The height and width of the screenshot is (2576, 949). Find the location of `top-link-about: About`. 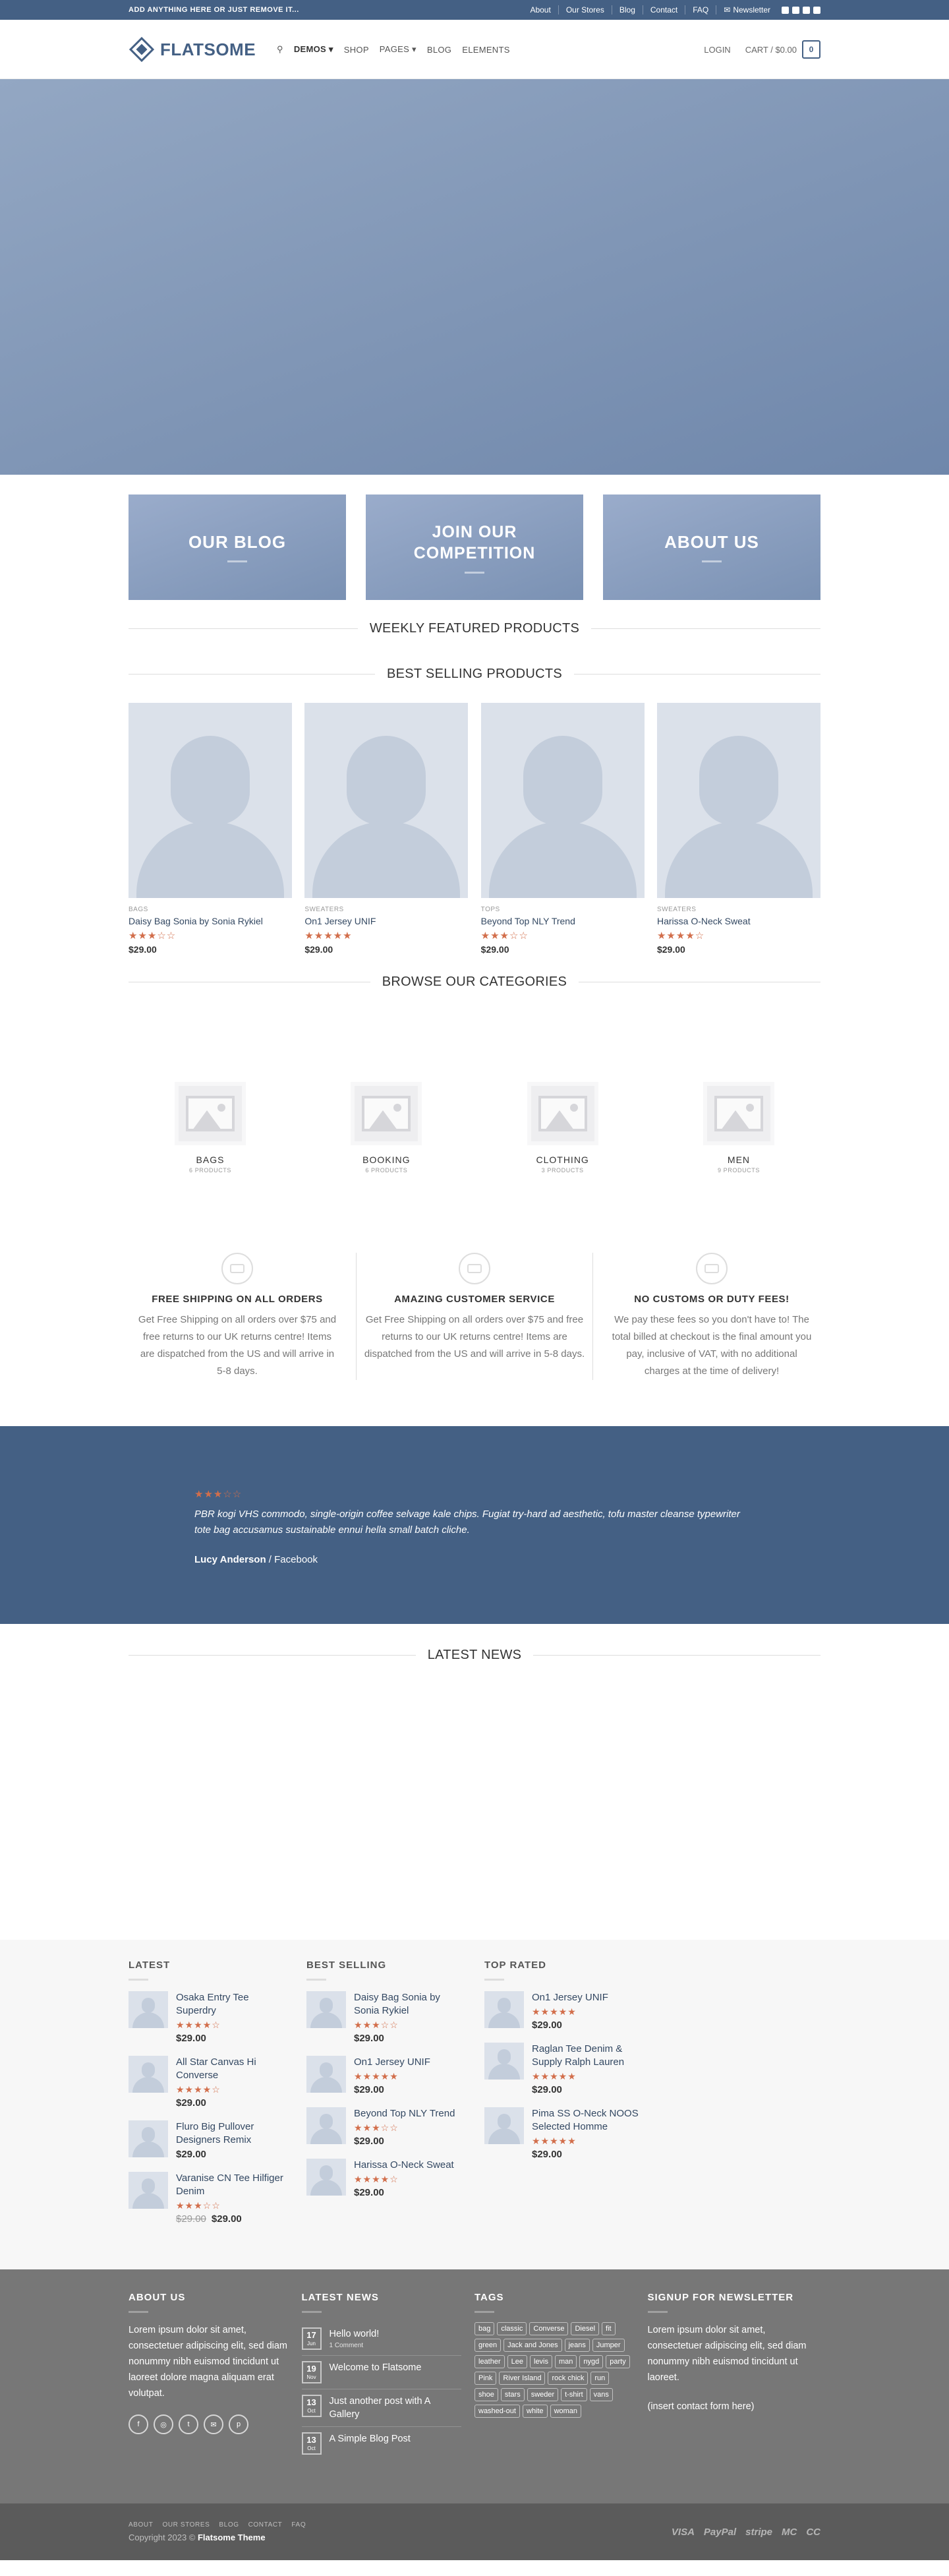

top-link-about: About is located at coordinates (541, 10).